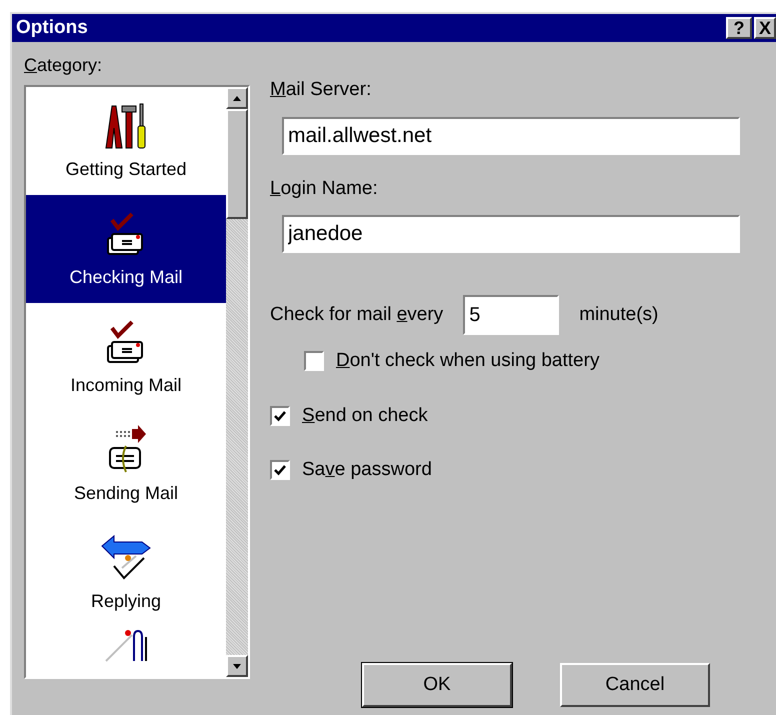  I want to click on checkbox-label: Send on check, so click(365, 416).